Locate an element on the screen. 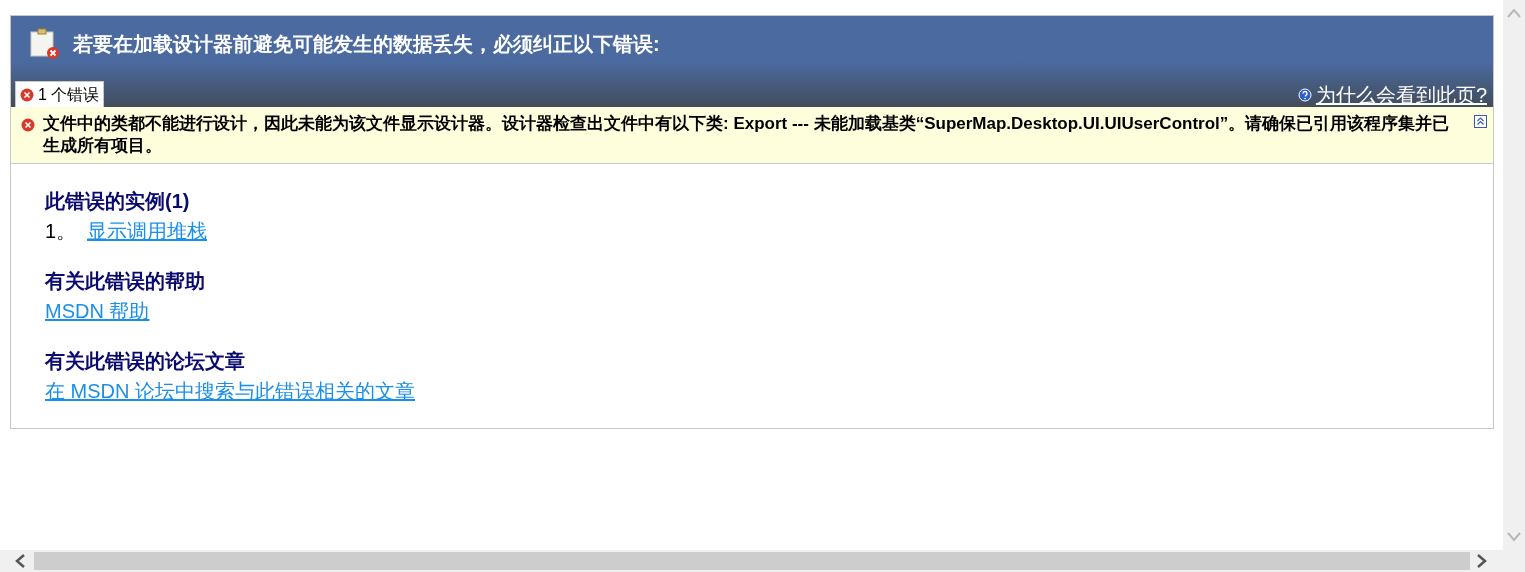 This screenshot has height=572, width=1525. error-tab: 1 个错误 is located at coordinates (60, 94).